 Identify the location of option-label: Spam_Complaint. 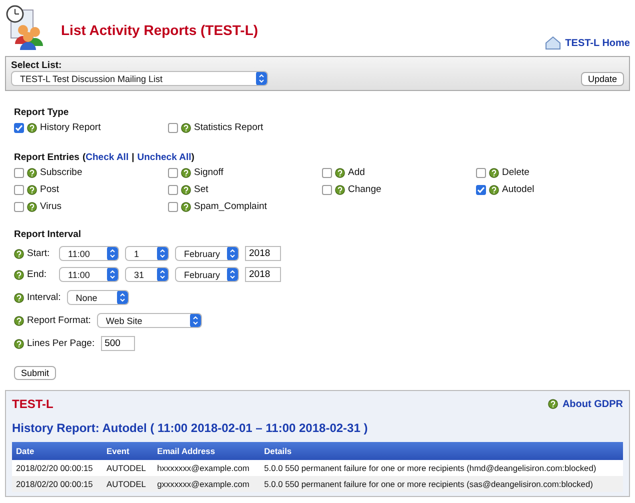
(230, 206).